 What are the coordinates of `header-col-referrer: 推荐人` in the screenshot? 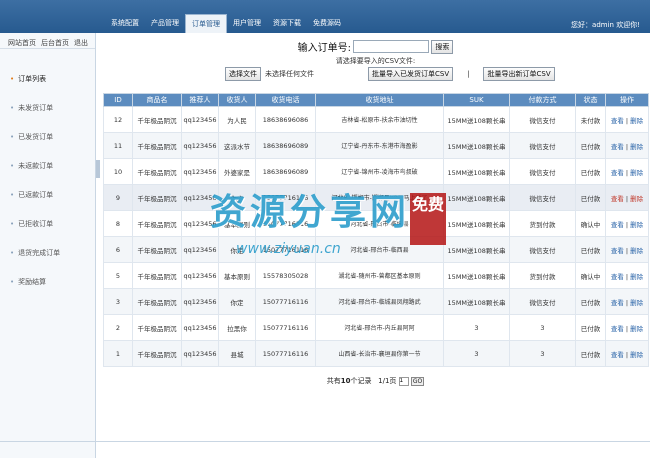 It's located at (200, 100).